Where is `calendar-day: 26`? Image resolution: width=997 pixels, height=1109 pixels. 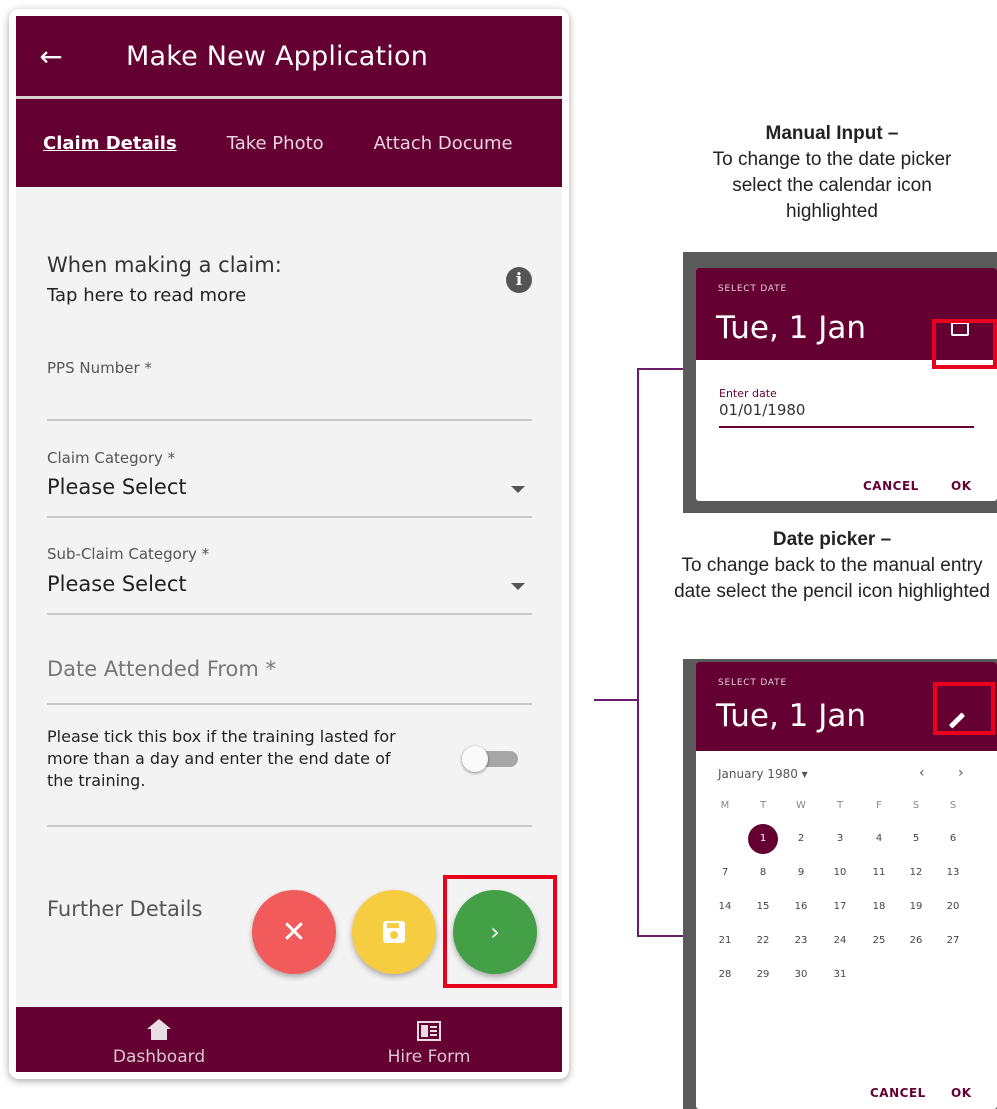
calendar-day: 26 is located at coordinates (916, 941).